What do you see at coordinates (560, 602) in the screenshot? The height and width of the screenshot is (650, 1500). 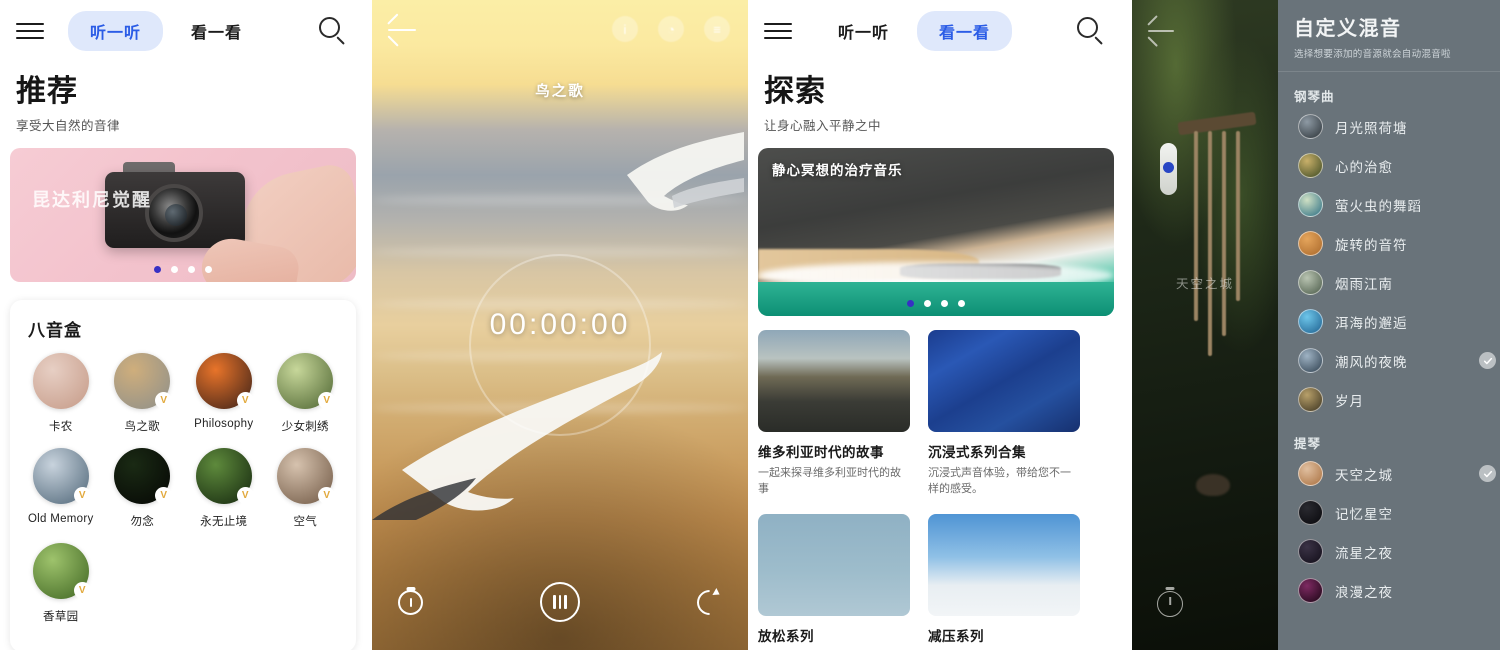 I see `pause-icon` at bounding box center [560, 602].